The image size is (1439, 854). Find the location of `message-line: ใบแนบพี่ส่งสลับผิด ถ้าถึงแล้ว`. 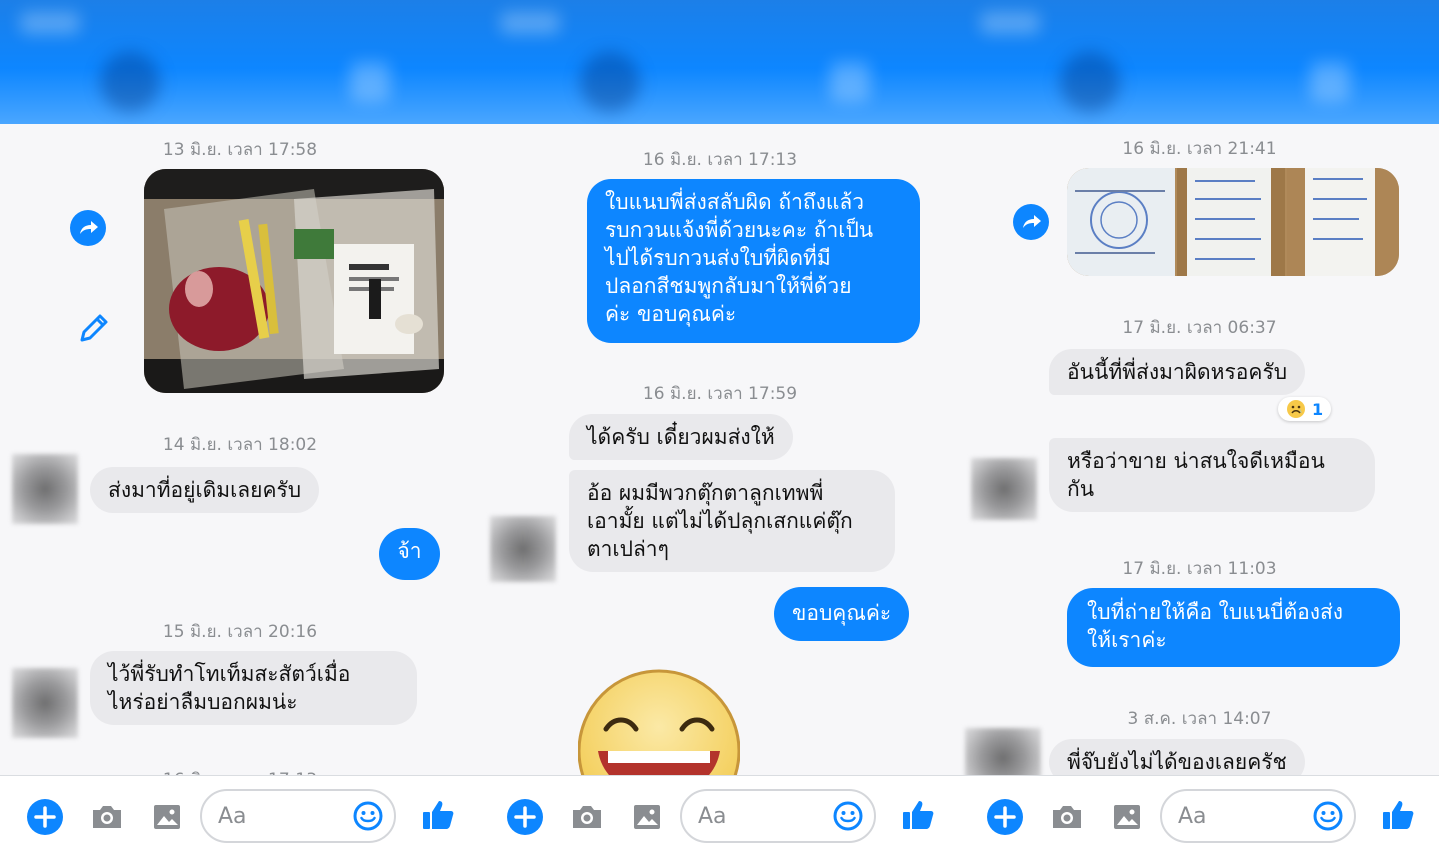

message-line: ใบแนบพี่ส่งสลับผิด ถ้าถึงแล้ว is located at coordinates (735, 202).